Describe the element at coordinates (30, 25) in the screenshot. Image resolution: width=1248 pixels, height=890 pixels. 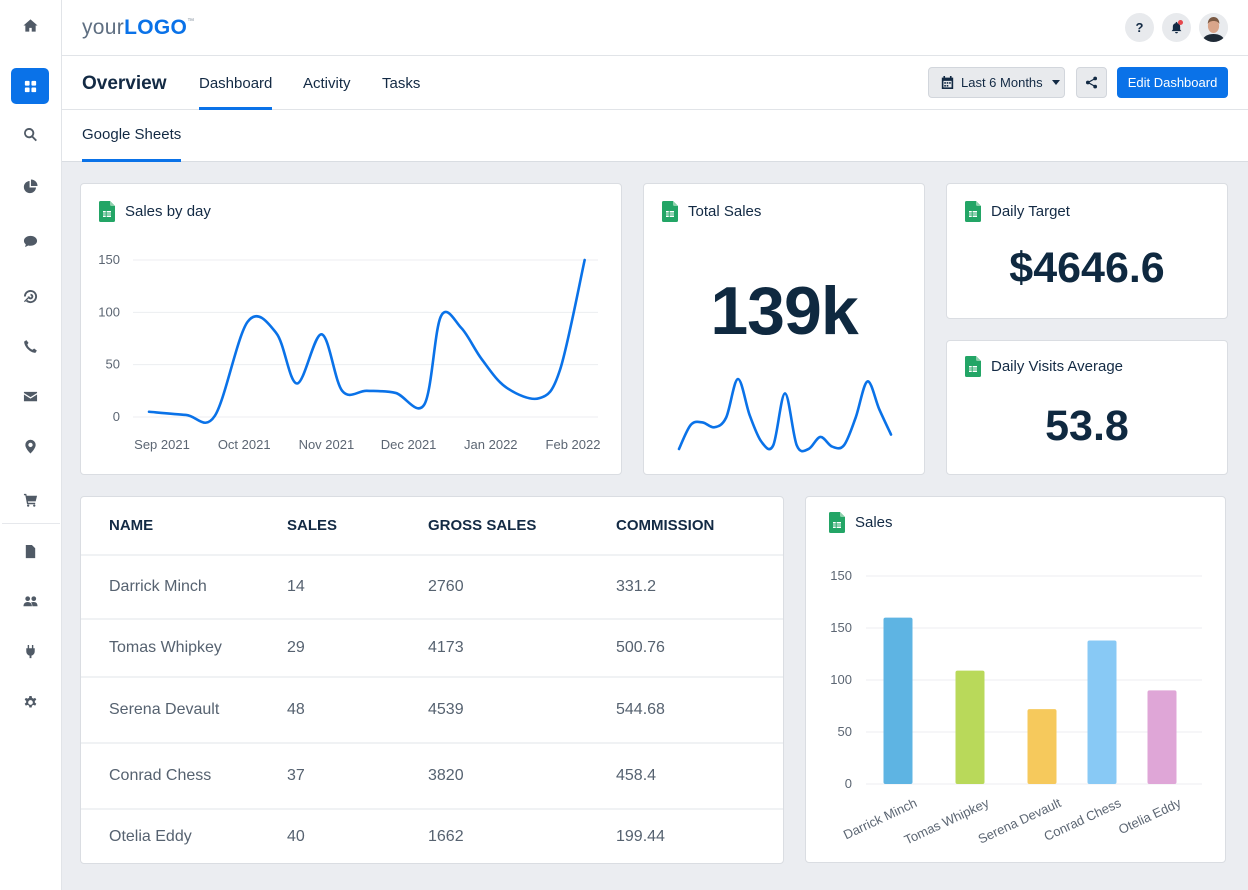
I see `sidebar-item-home` at that location.